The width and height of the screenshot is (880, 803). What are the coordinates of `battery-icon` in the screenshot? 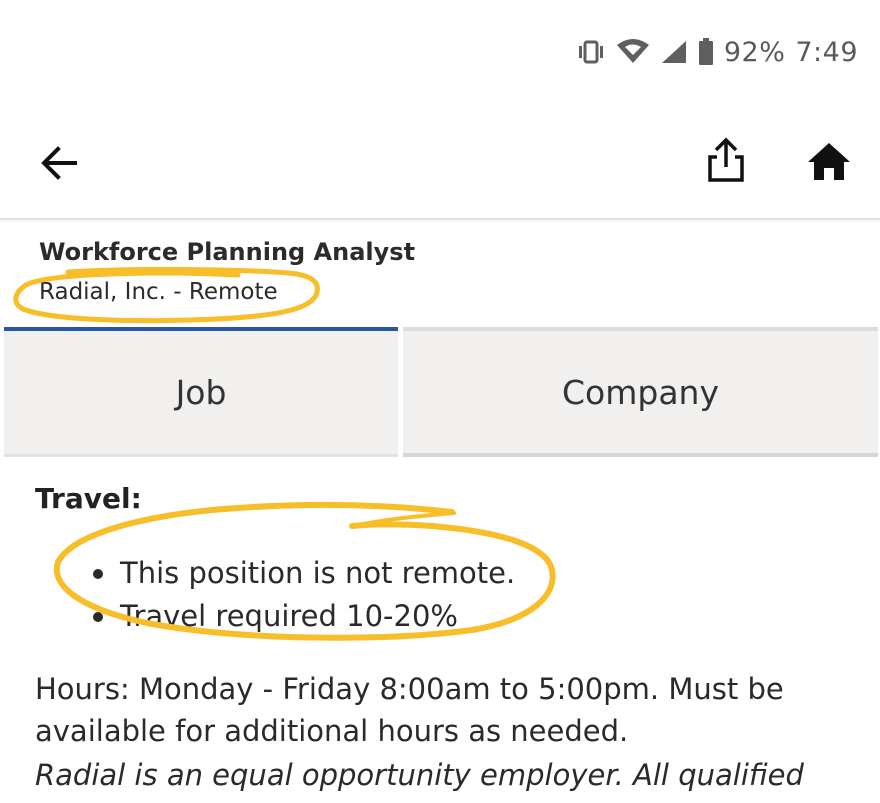 It's located at (706, 52).